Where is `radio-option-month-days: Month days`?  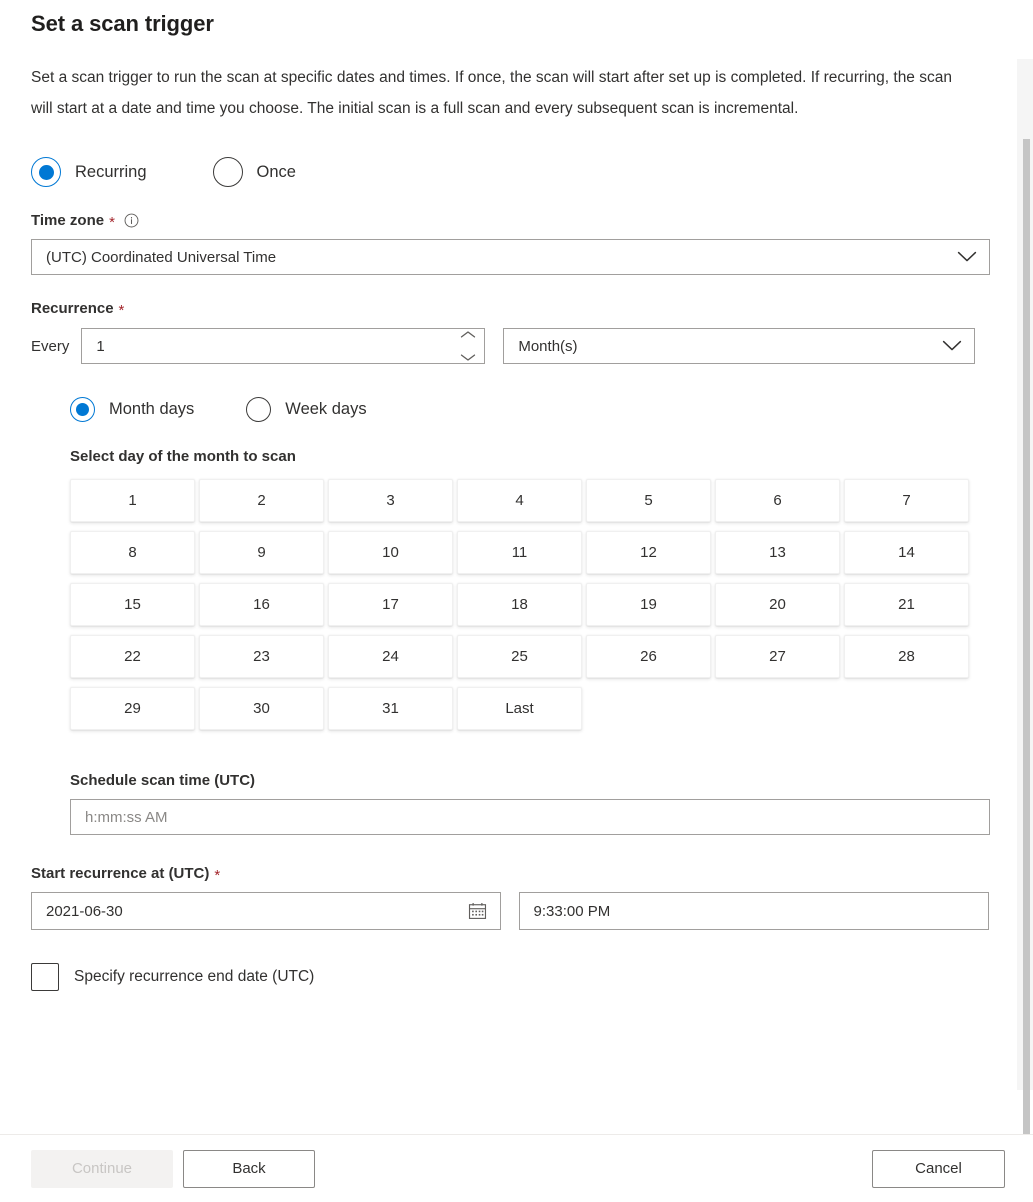
radio-option-month-days: Month days is located at coordinates (132, 409).